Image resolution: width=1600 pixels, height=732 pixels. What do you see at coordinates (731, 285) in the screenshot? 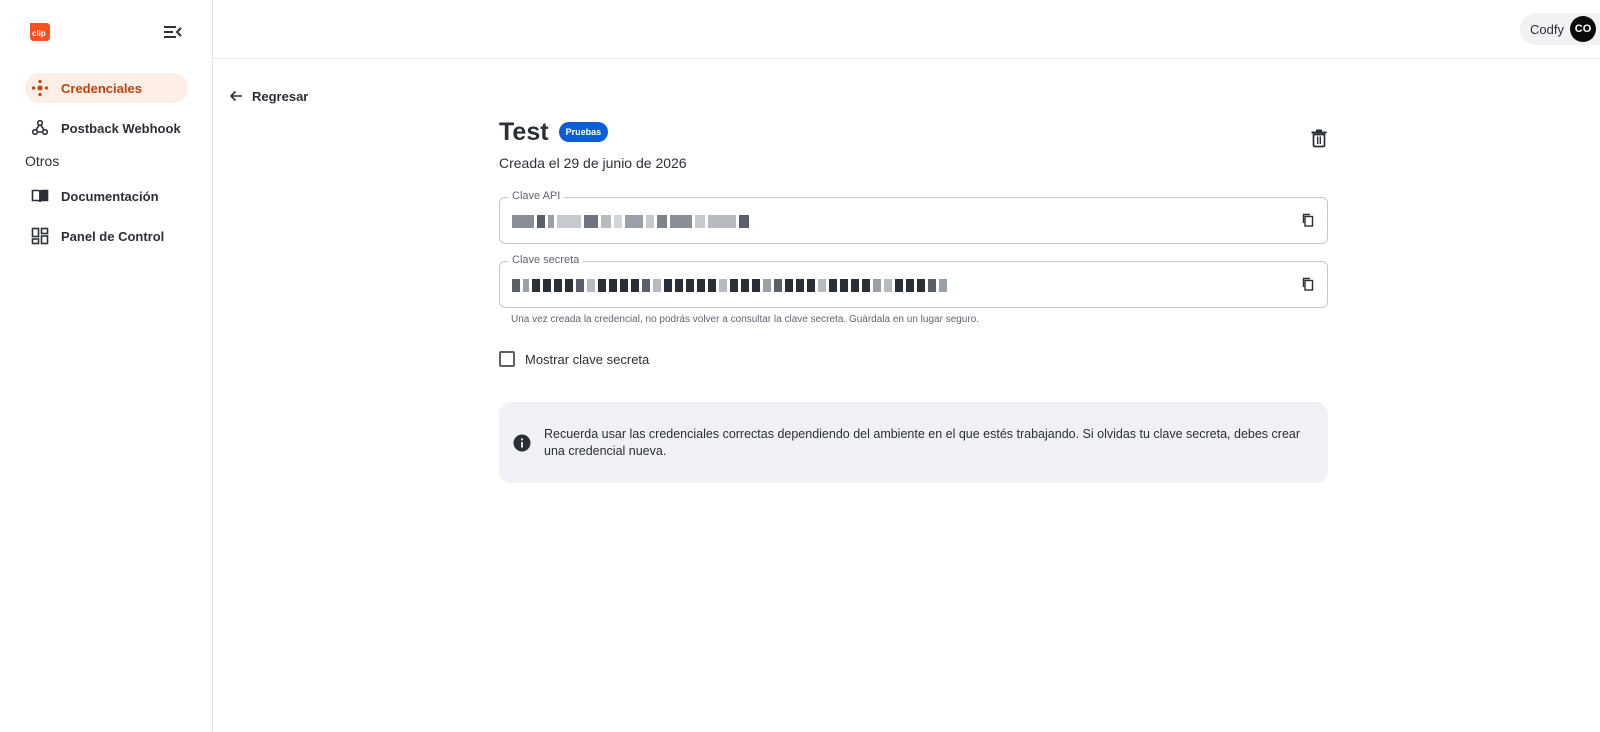
I see `secret-key-value-masked` at bounding box center [731, 285].